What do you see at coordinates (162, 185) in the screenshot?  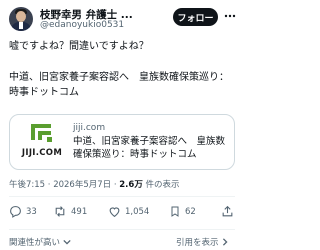 I see `views-label: 件の表示` at bounding box center [162, 185].